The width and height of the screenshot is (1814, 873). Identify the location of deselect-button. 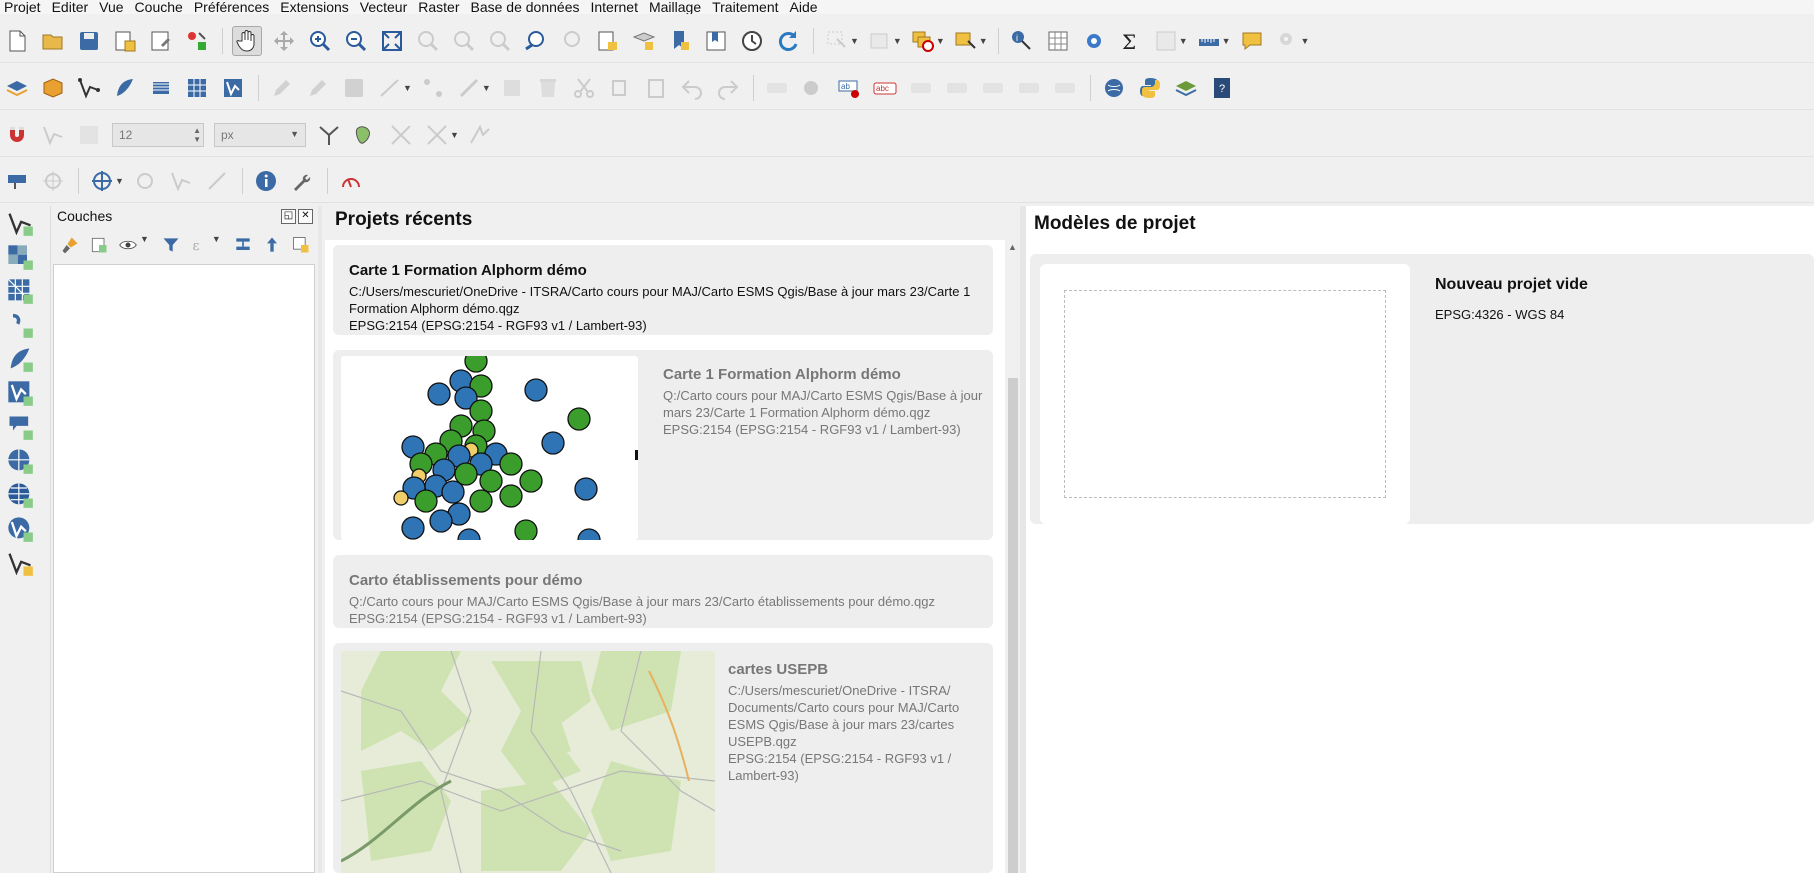
(923, 41).